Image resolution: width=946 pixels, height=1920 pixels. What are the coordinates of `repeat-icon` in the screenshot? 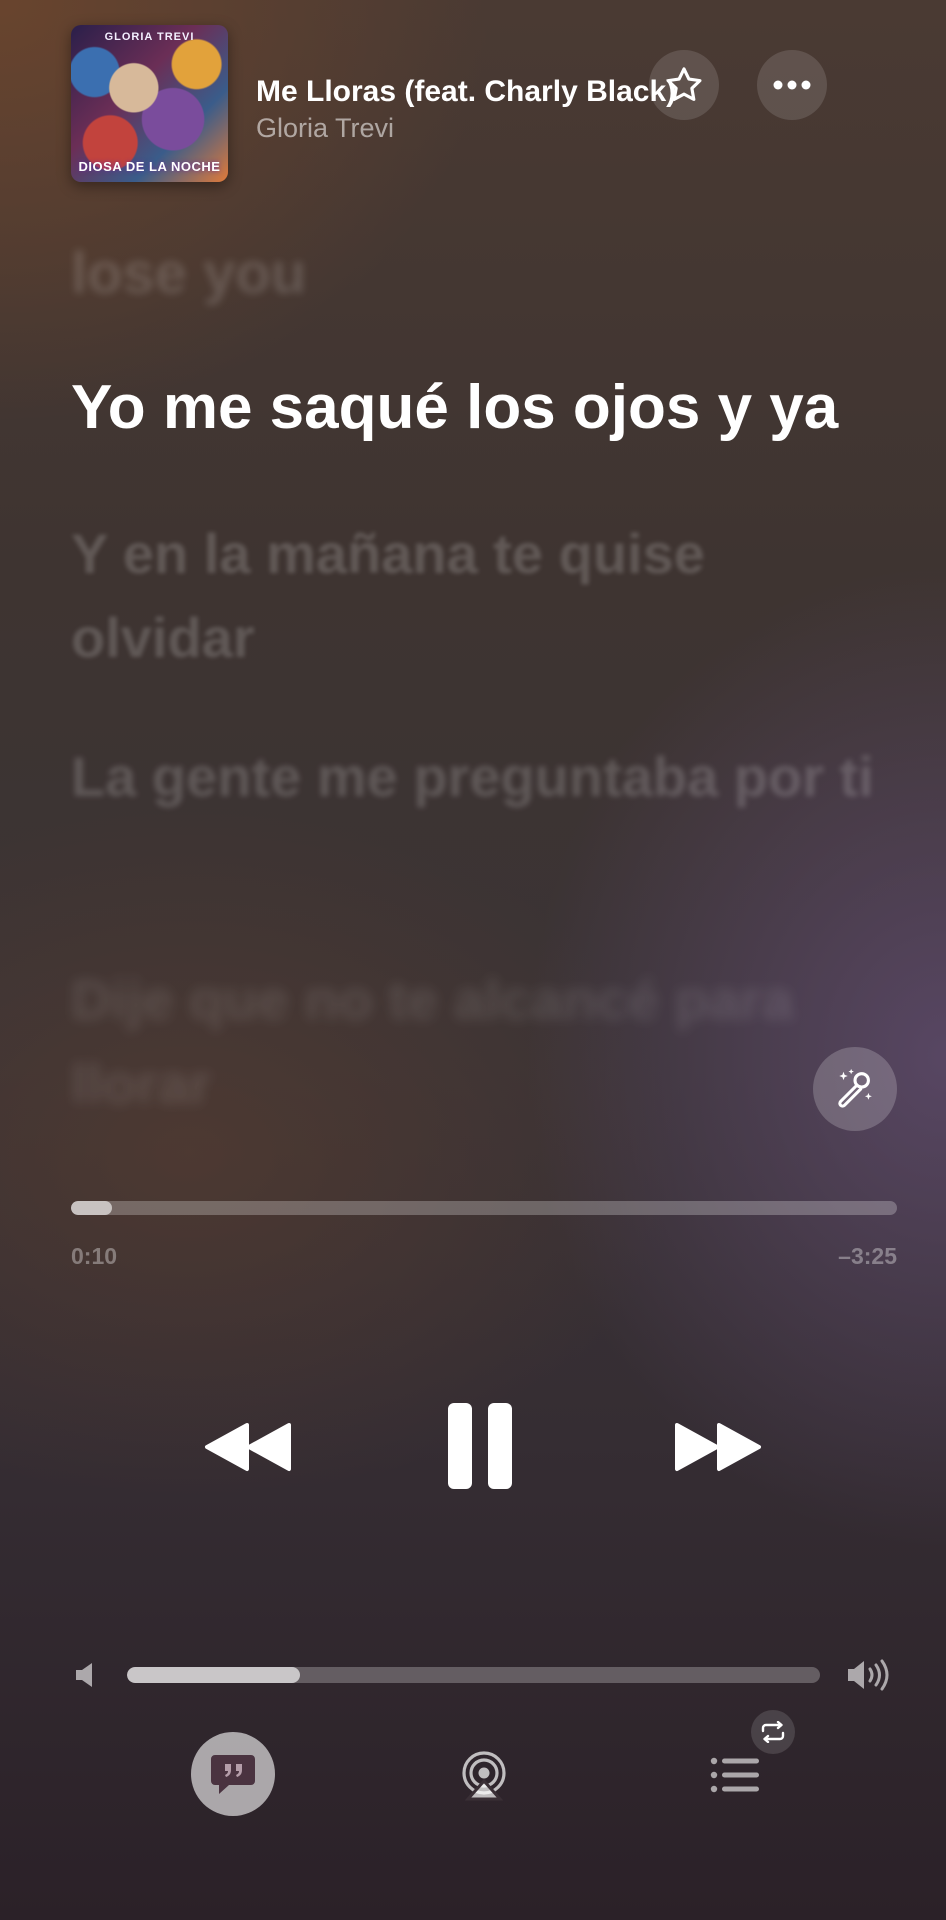 It's located at (773, 1732).